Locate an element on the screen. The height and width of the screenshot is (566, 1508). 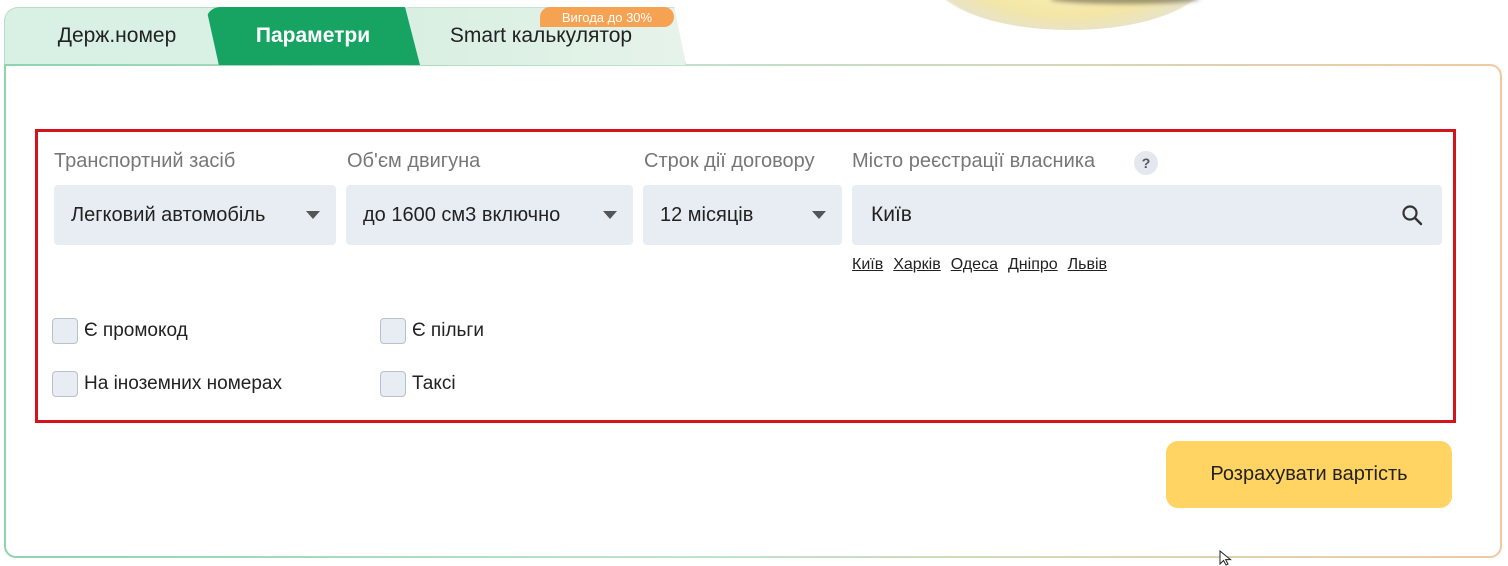
quick-city-links: Київ Харків Одеса Дніпро Львів is located at coordinates (979, 265).